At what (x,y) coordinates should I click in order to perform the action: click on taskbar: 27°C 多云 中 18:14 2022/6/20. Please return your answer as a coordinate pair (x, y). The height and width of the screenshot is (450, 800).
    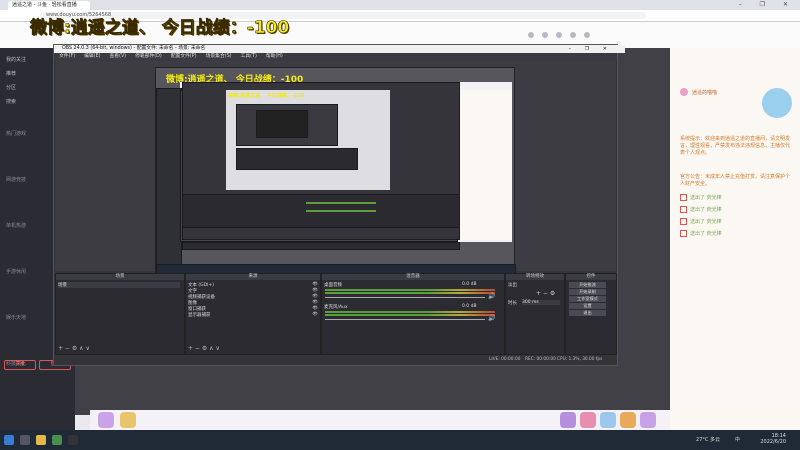
    Looking at the image, I should click on (400, 440).